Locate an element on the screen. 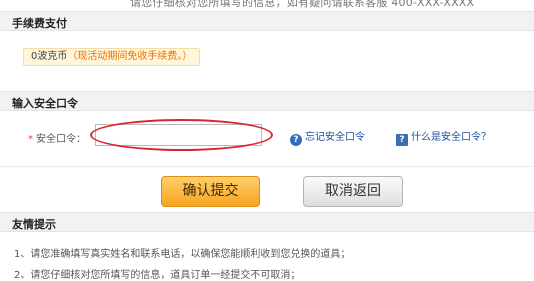 This screenshot has width=534, height=281. fee-section-title: 手续费支付 is located at coordinates (39, 23).